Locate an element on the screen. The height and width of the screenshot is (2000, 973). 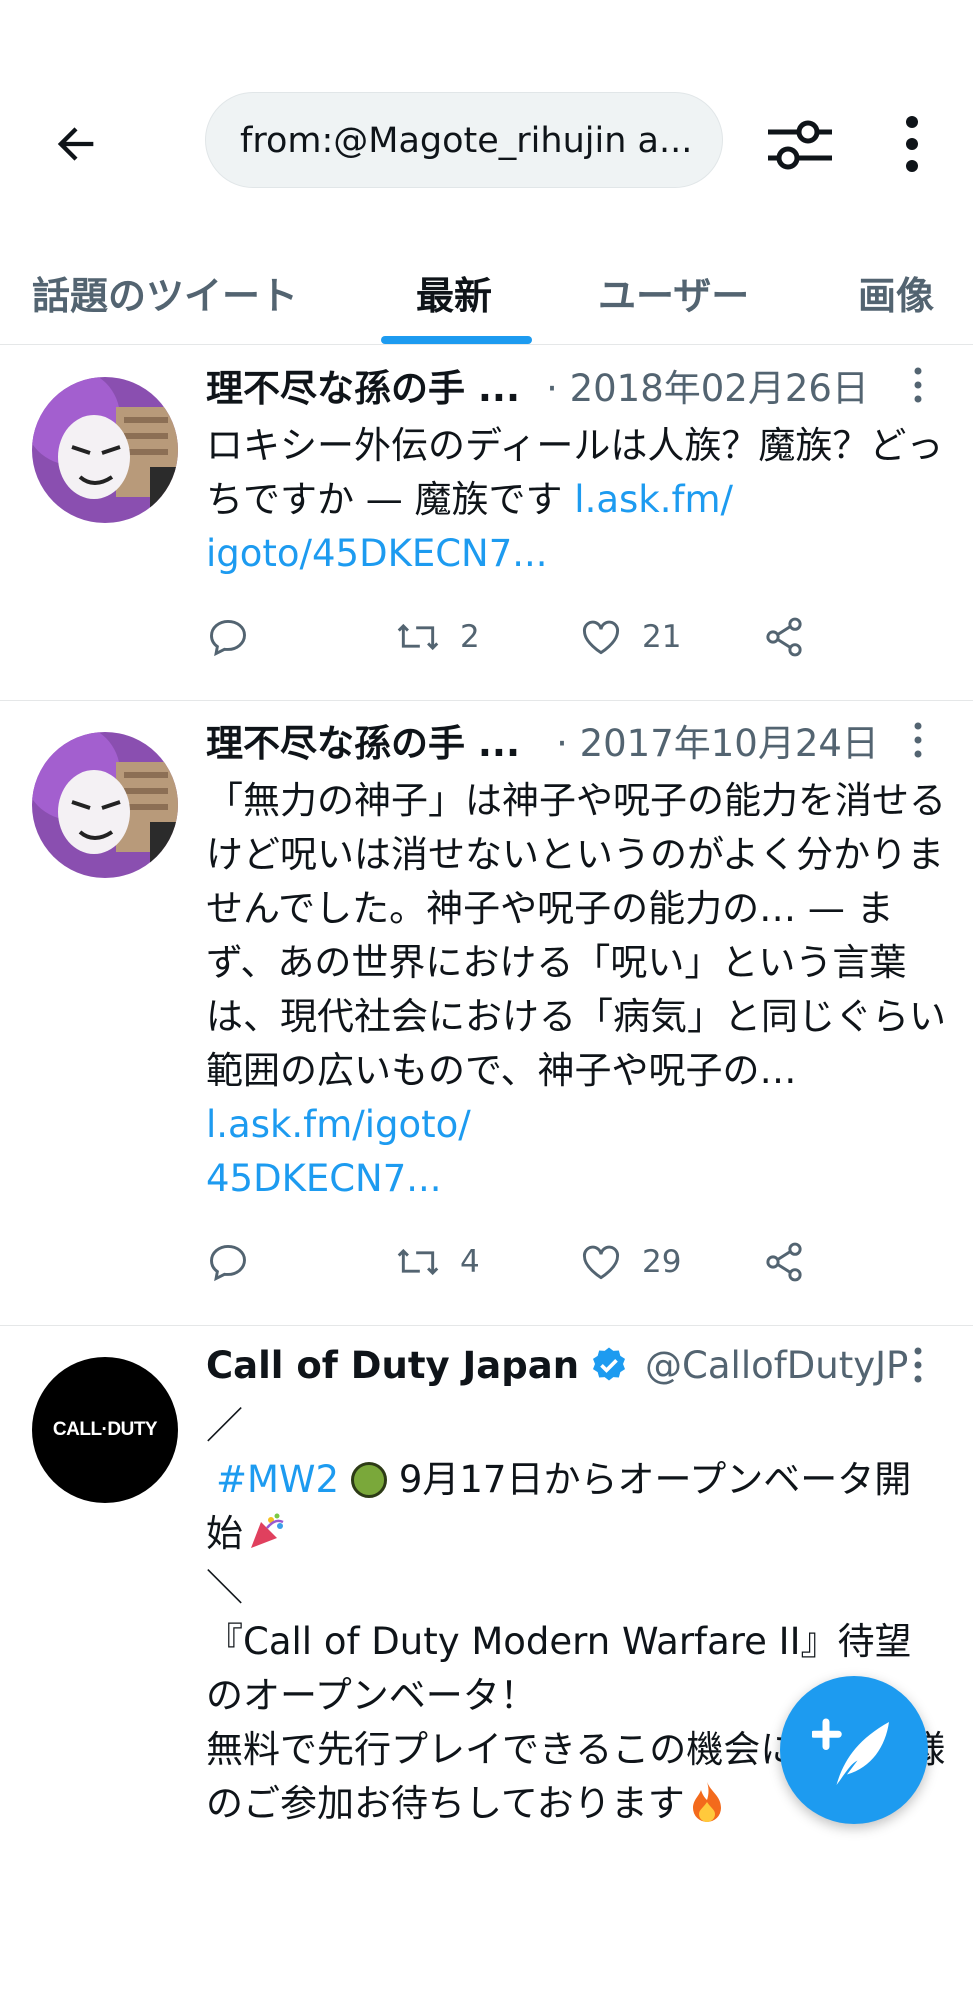
top-app-bar is located at coordinates (486, 120).